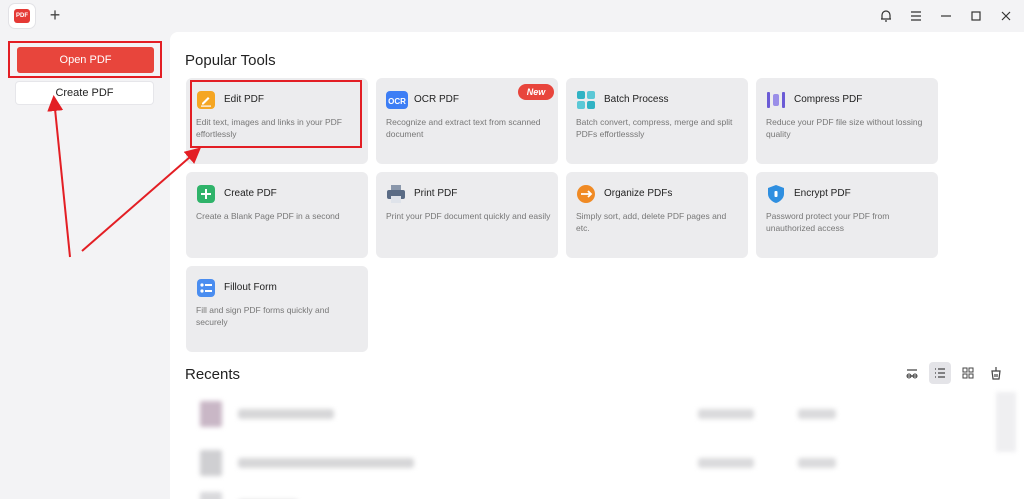  I want to click on pdf-logo-icon: PDF, so click(22, 16).